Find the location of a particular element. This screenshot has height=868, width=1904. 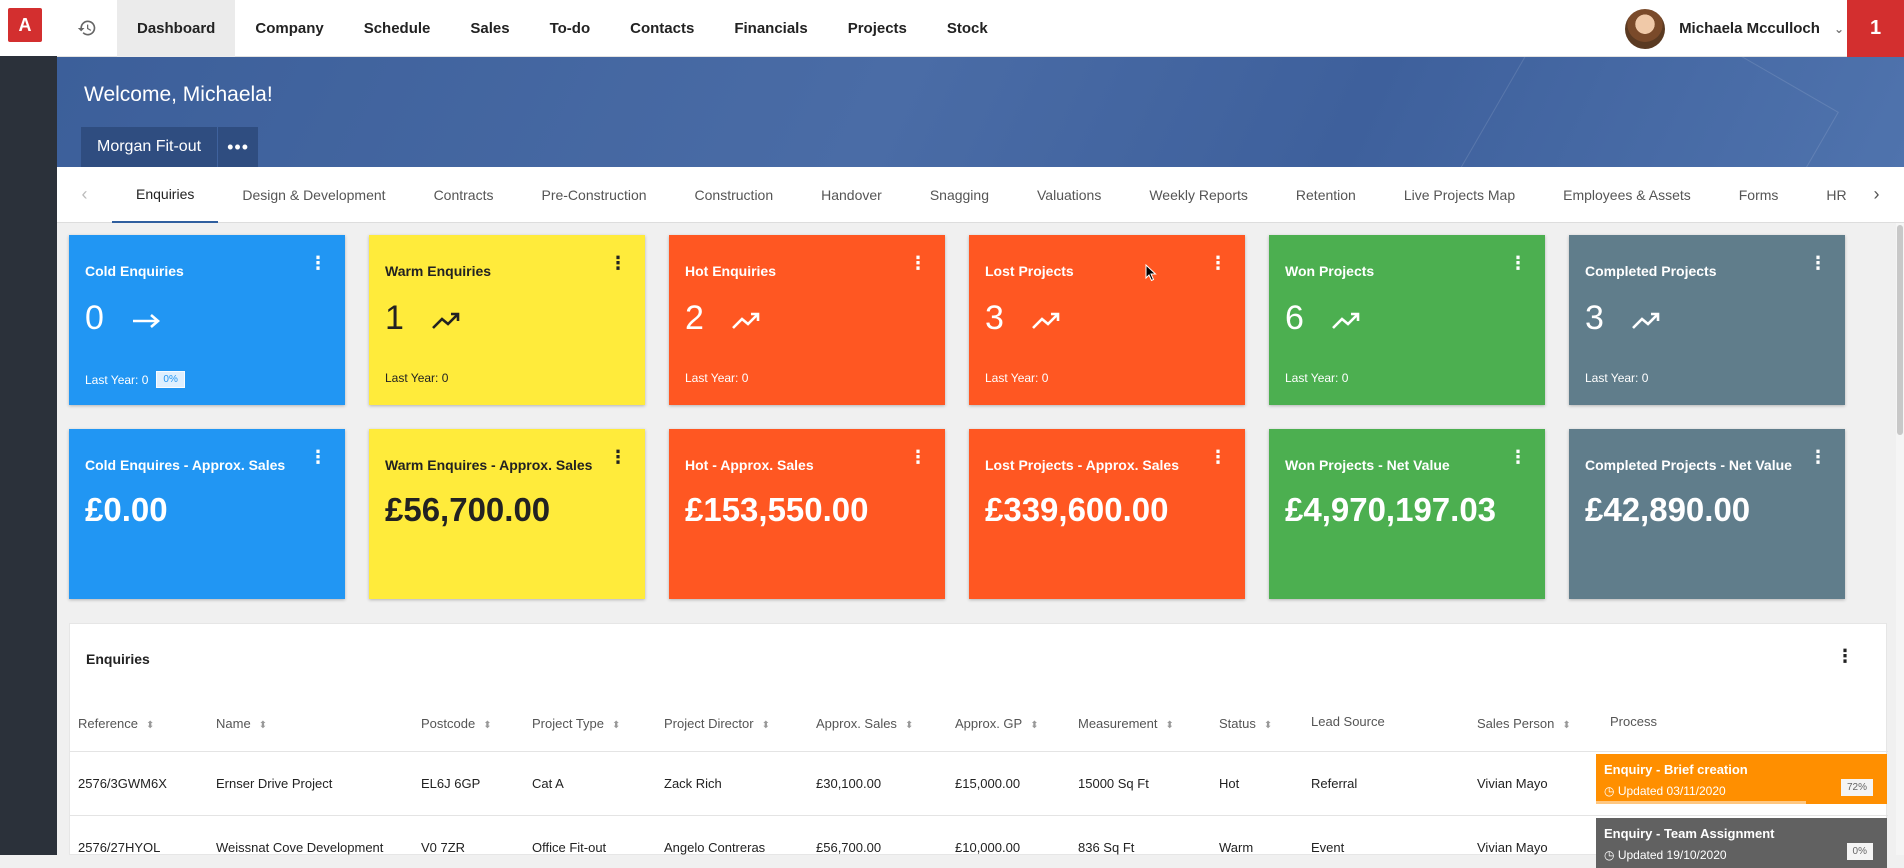

progress-badge: 72% is located at coordinates (1856, 787).